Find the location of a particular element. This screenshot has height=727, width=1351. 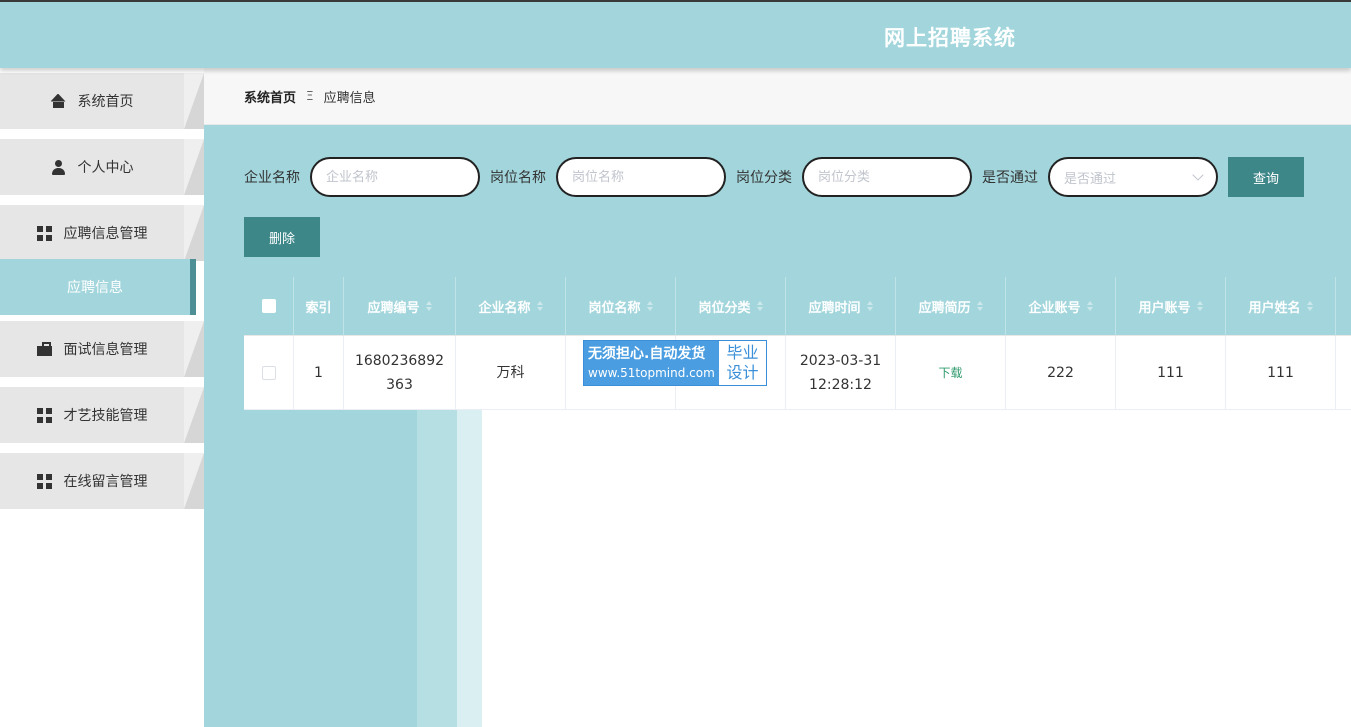

header-select-all is located at coordinates (269, 306).